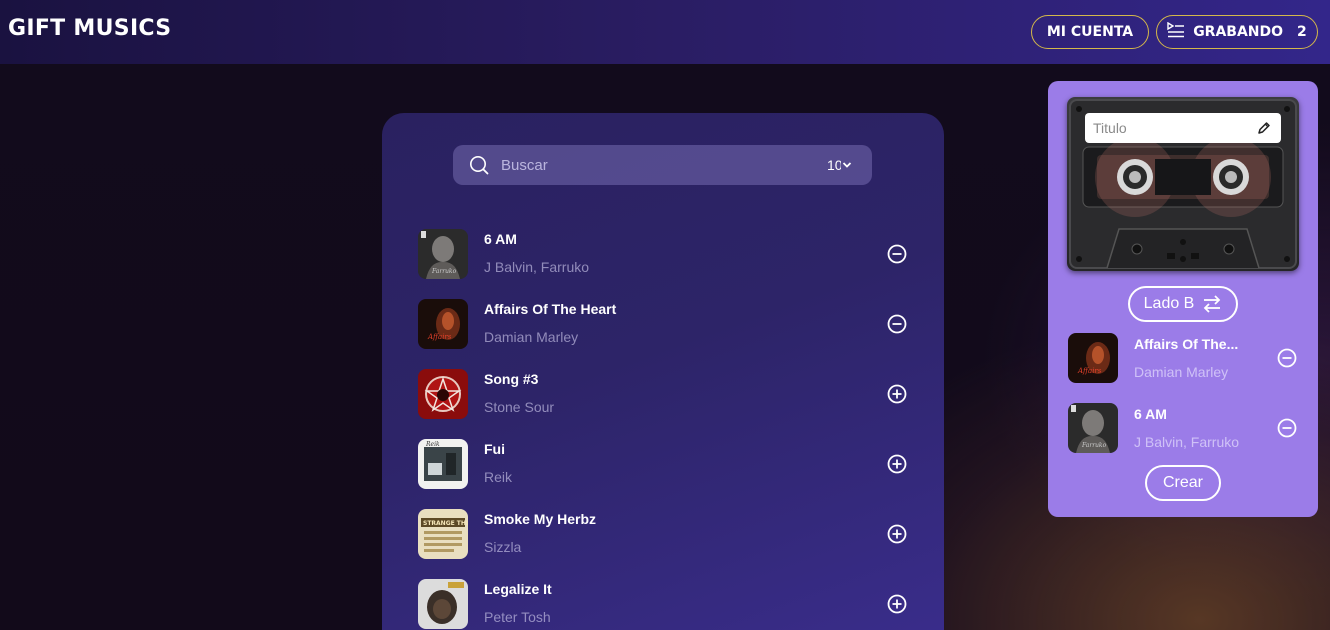  I want to click on album-cover: STRANGE THINGS, so click(443, 534).